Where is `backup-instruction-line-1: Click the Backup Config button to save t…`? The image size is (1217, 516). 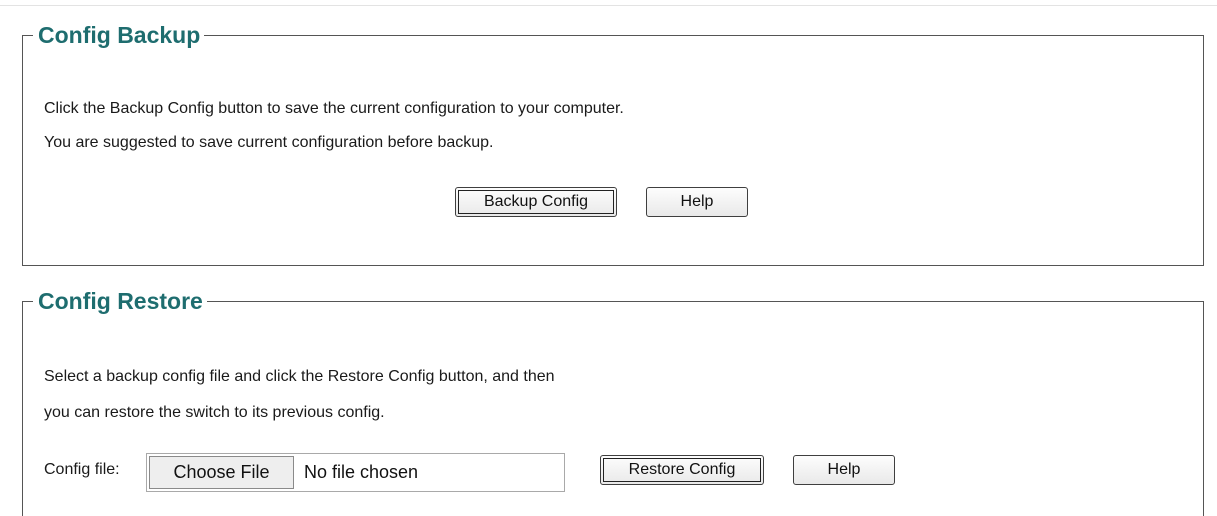 backup-instruction-line-1: Click the Backup Config button to save t… is located at coordinates (334, 108).